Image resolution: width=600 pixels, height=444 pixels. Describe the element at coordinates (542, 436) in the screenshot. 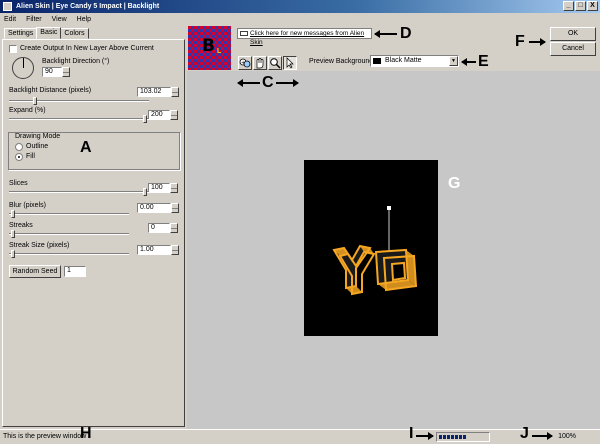

I see `annotation-j-arrow` at that location.